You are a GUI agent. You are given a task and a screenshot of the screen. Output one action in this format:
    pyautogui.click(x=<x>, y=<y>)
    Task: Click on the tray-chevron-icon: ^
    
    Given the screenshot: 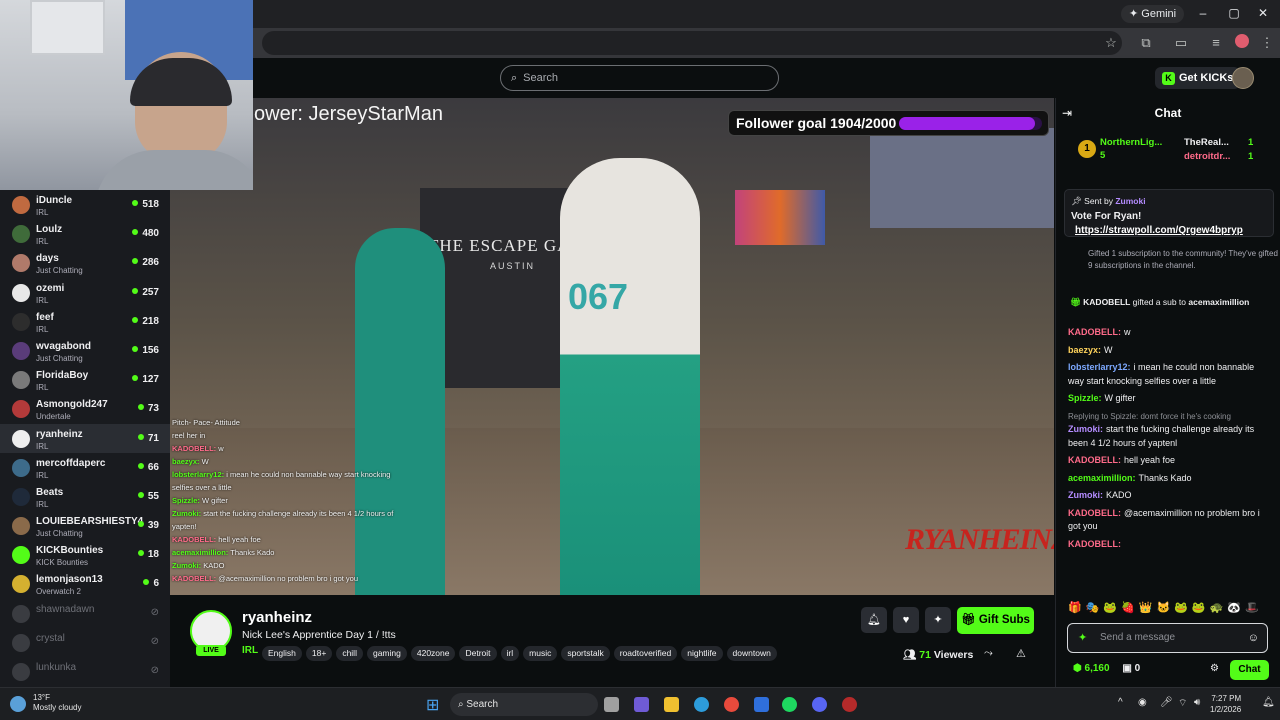 What is the action you would take?
    pyautogui.click(x=1120, y=702)
    